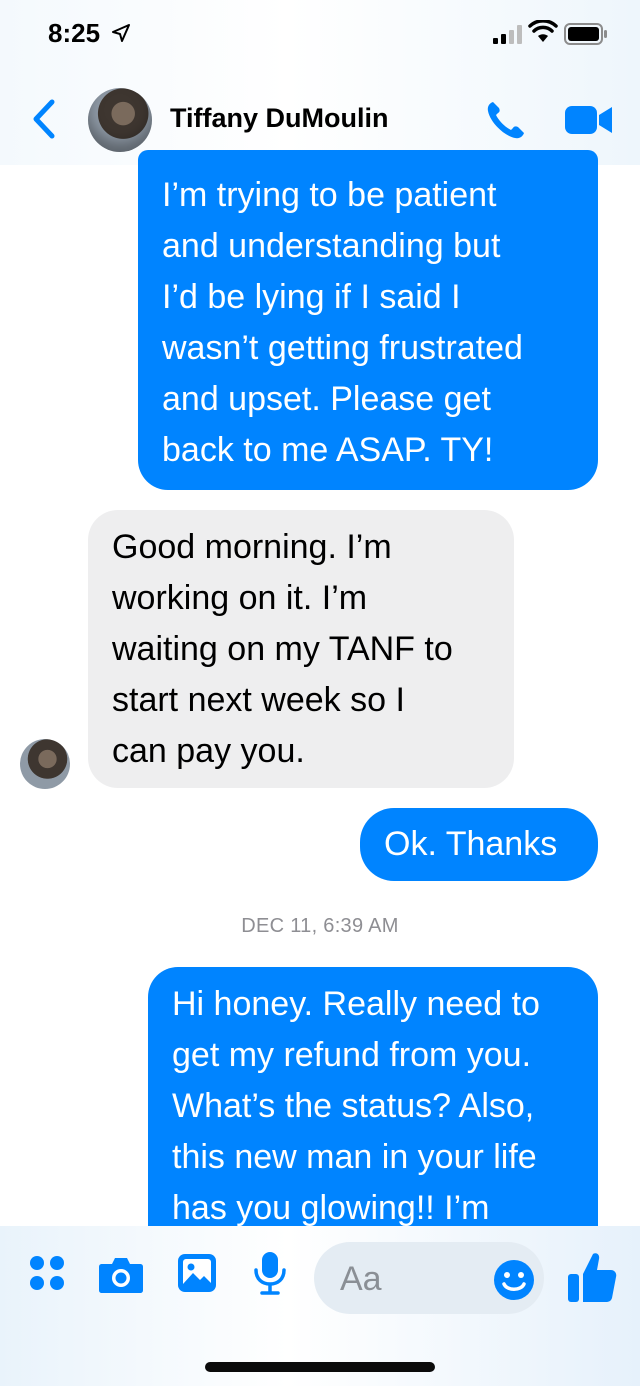 This screenshot has height=1386, width=640. What do you see at coordinates (44, 119) in the screenshot?
I see `back-chevron-icon` at bounding box center [44, 119].